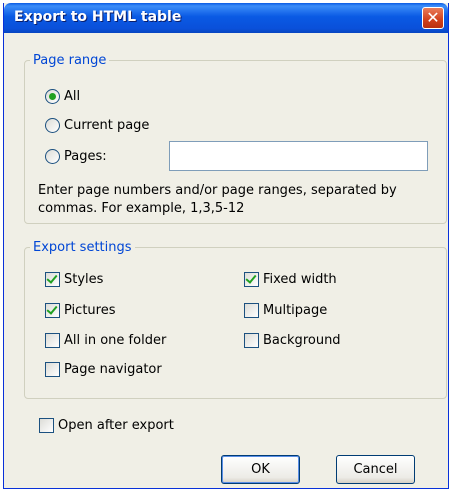 This screenshot has width=452, height=492. Describe the element at coordinates (98, 17) in the screenshot. I see `dialog-title: Export to HTML table` at that location.